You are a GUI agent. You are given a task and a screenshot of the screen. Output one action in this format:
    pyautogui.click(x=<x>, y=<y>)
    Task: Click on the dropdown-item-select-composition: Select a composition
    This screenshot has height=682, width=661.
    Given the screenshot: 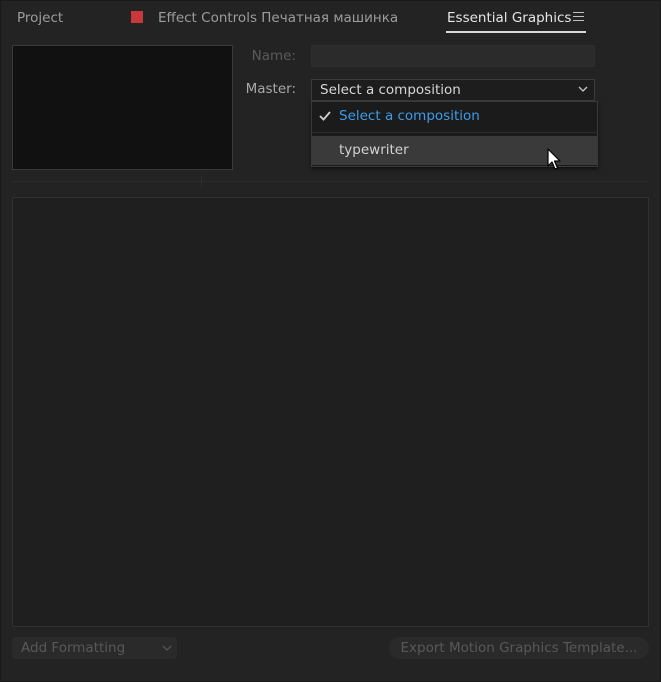 What is the action you would take?
    pyautogui.click(x=454, y=116)
    